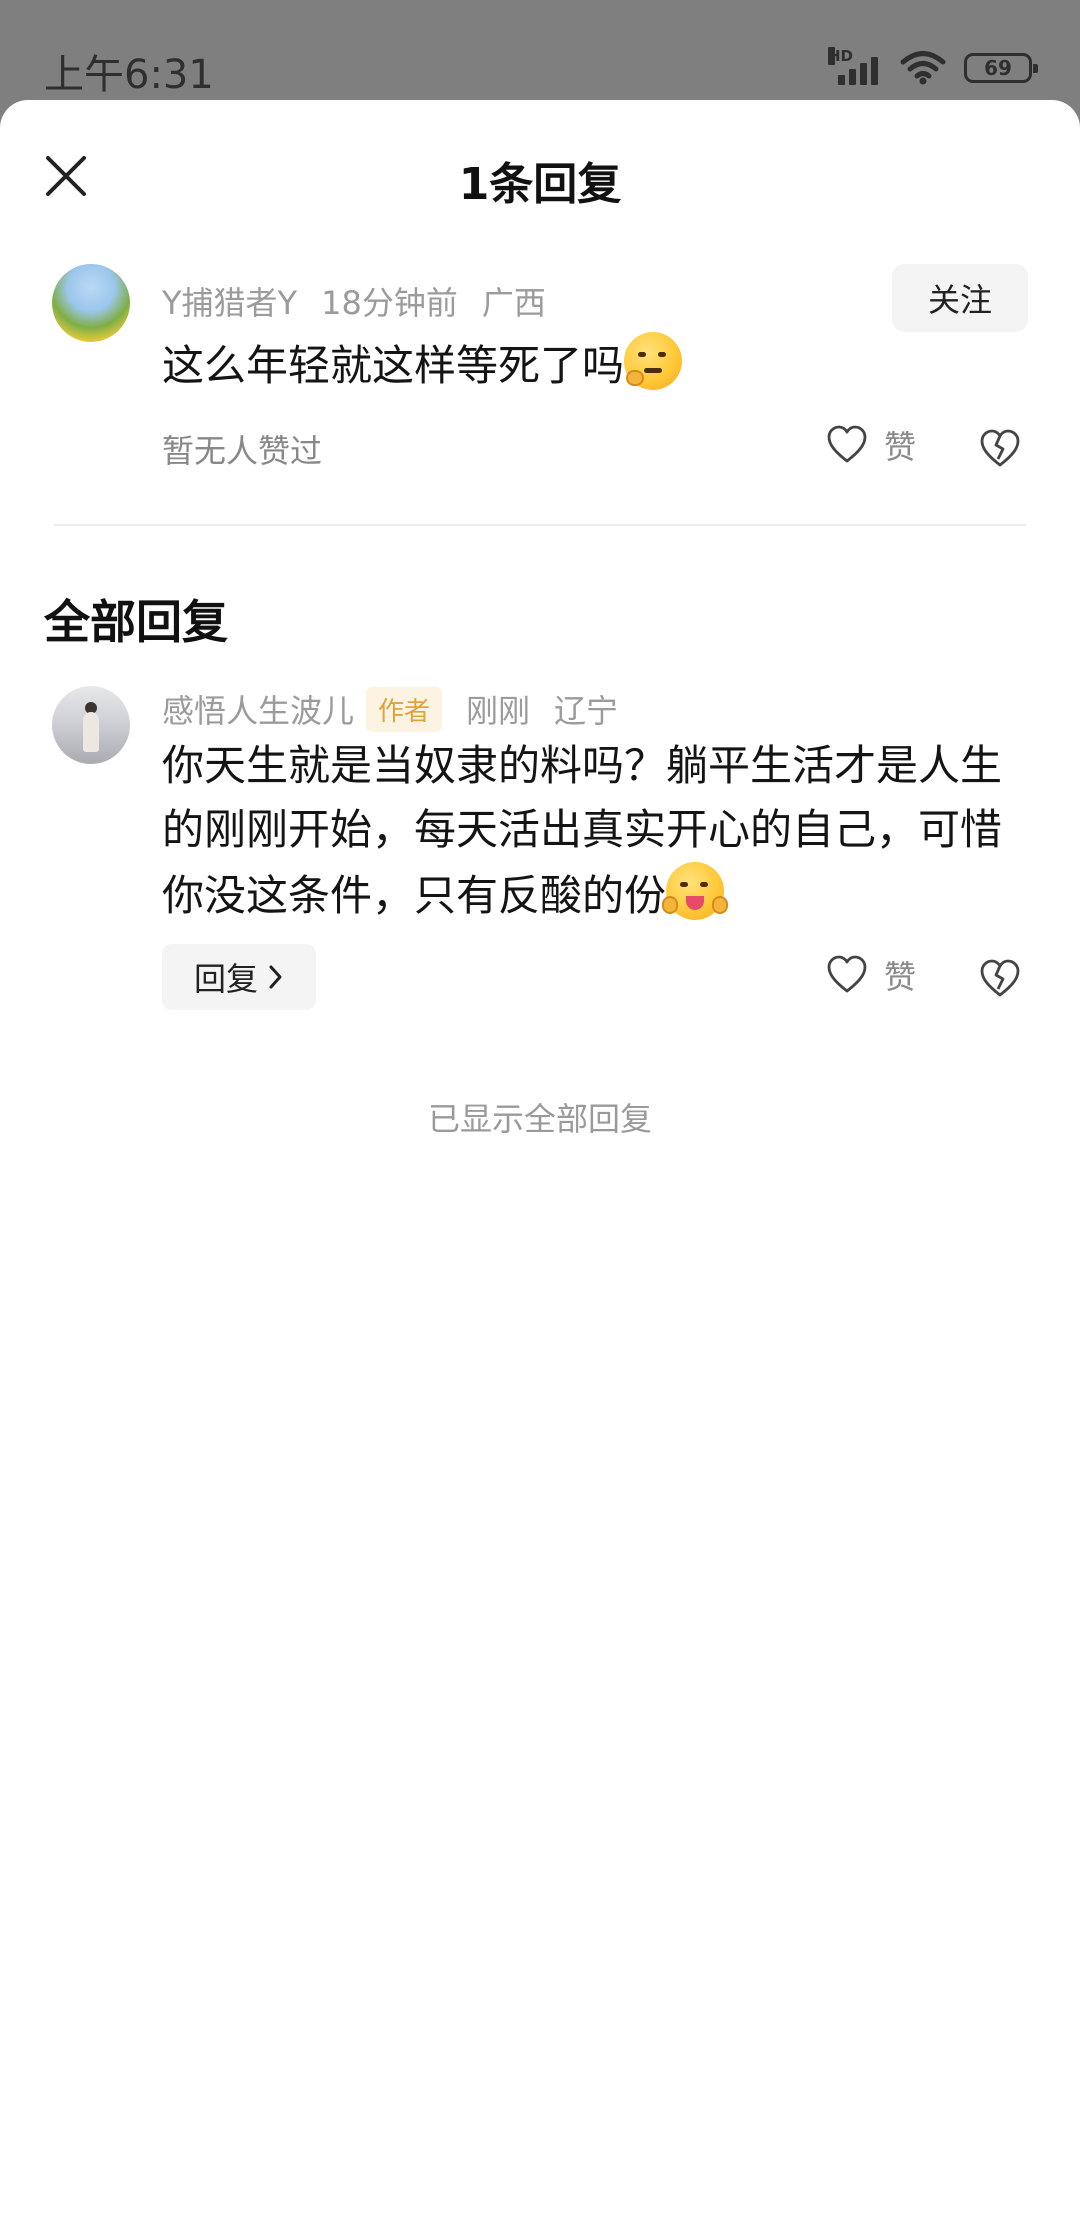 The width and height of the screenshot is (1080, 2214). I want to click on battery-icon: 69, so click(1001, 68).